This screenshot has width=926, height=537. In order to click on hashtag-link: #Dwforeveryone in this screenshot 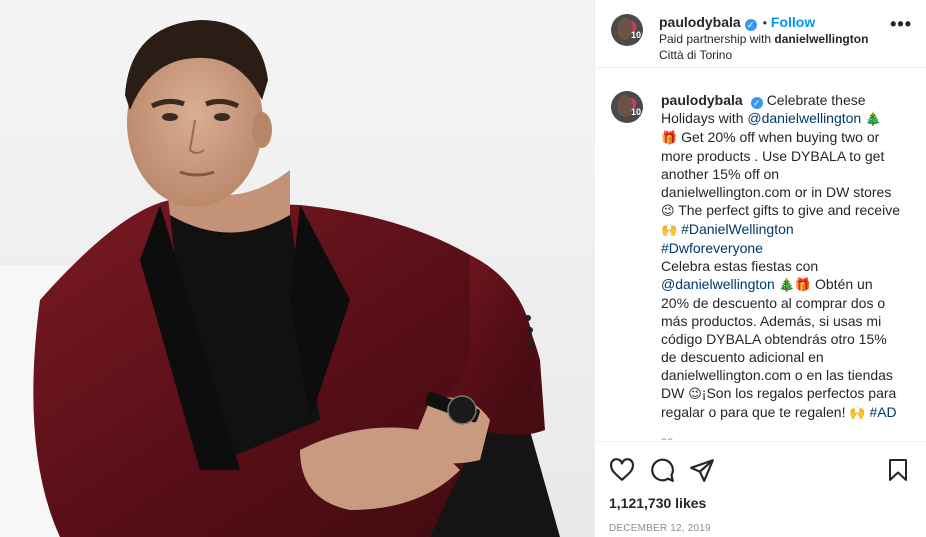, I will do `click(712, 248)`.